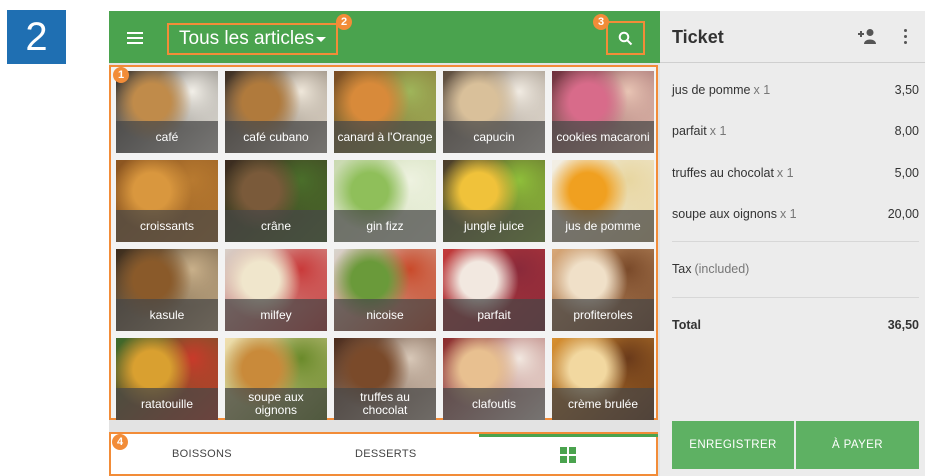  What do you see at coordinates (202, 454) in the screenshot?
I see `tab-boissons: BOISSONS` at bounding box center [202, 454].